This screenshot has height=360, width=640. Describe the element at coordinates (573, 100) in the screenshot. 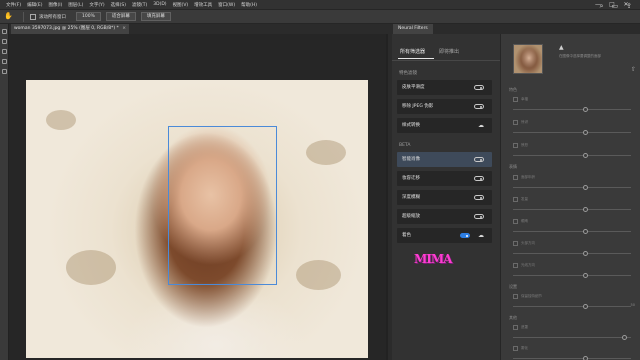

I see `setting-happiness: 幸福` at that location.